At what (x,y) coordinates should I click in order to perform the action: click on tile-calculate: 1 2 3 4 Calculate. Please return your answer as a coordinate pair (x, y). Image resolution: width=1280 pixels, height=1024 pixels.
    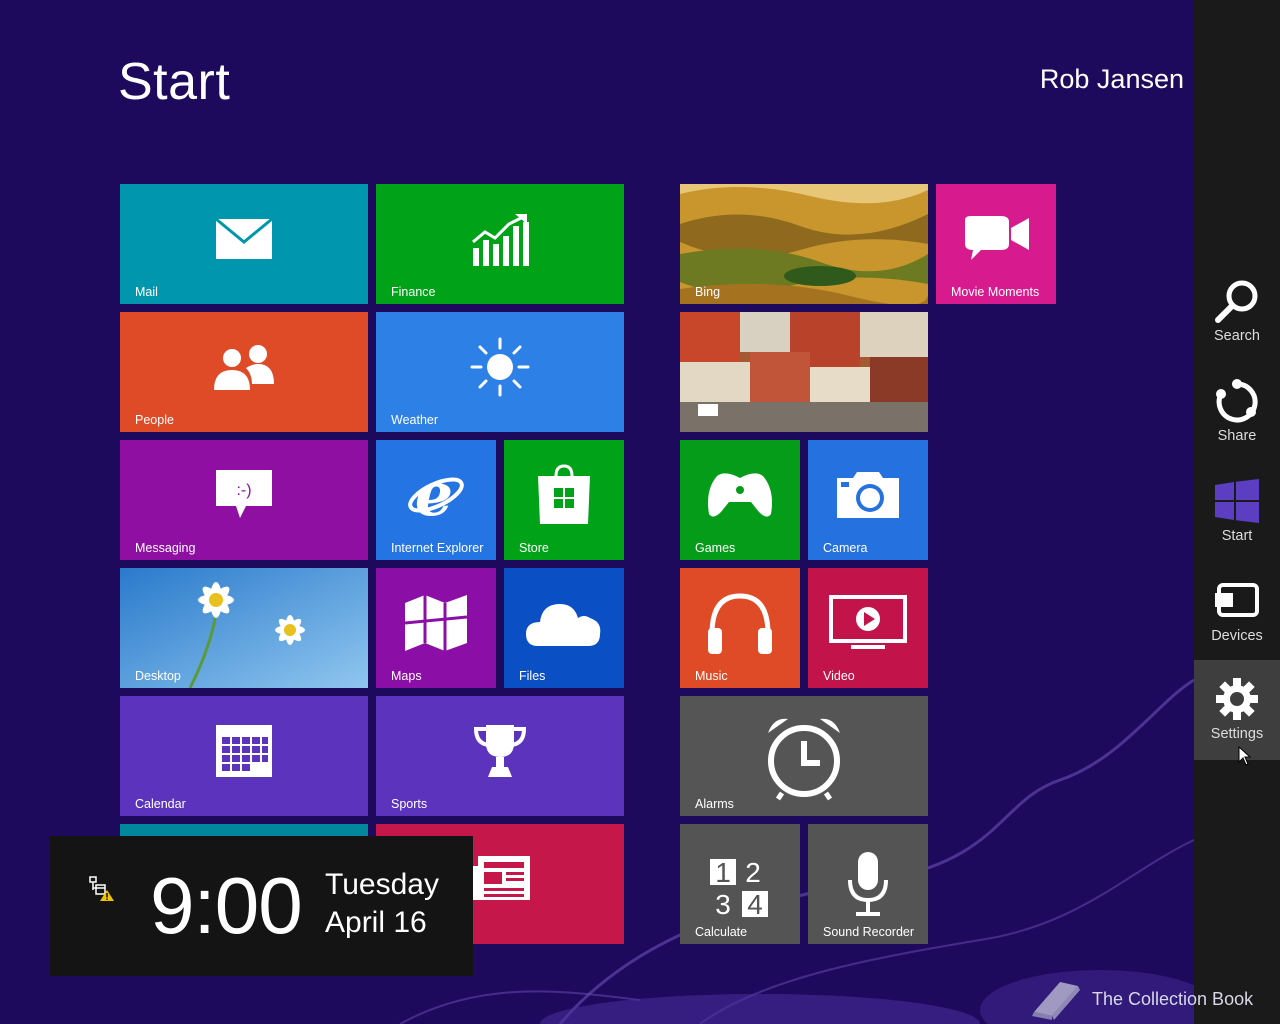
    Looking at the image, I should click on (740, 884).